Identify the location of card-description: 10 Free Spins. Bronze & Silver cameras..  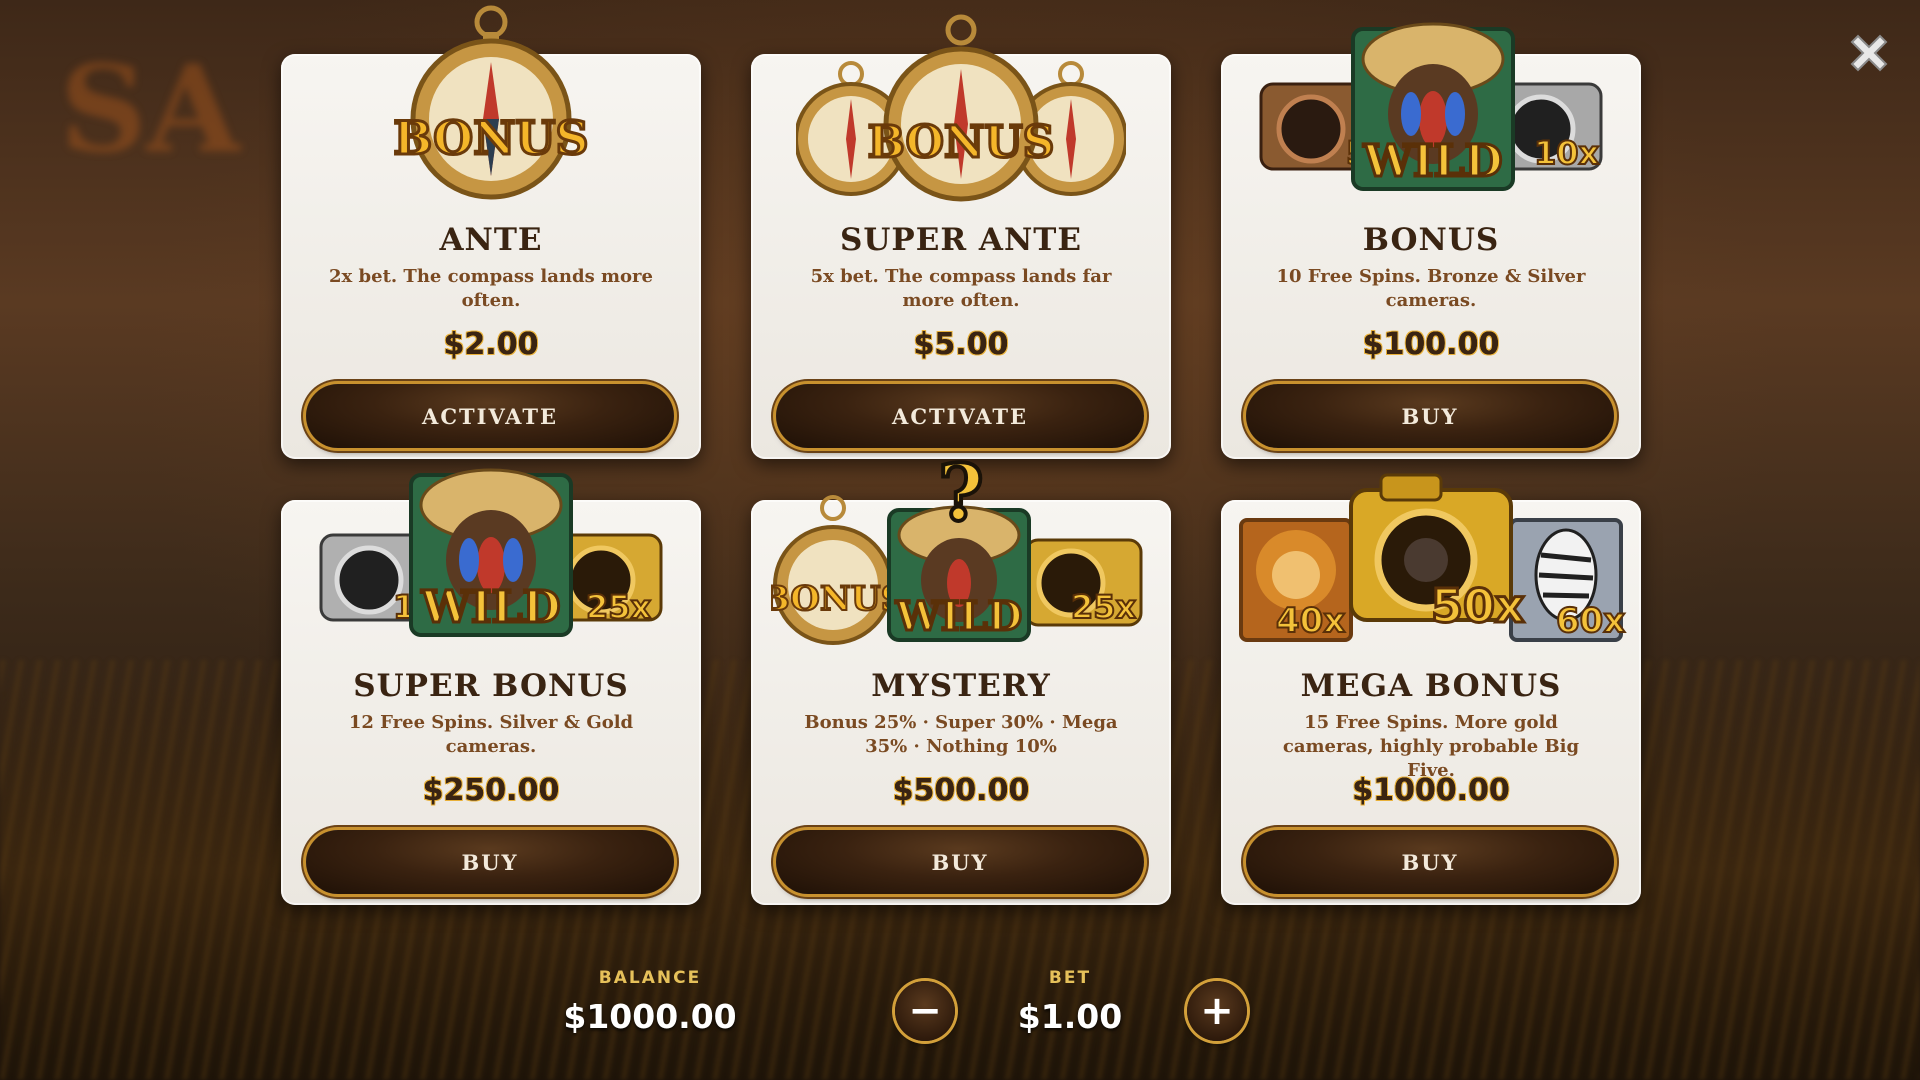
(1431, 288).